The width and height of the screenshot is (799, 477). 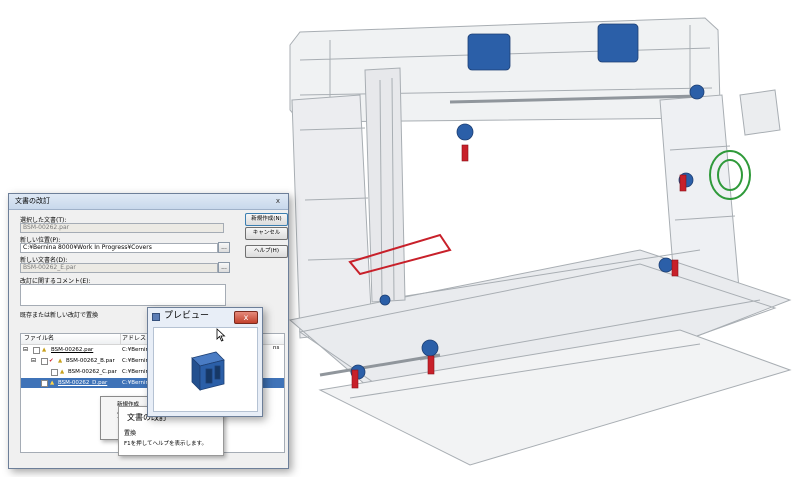 I want to click on column-fragment: ns, so click(x=276, y=348).